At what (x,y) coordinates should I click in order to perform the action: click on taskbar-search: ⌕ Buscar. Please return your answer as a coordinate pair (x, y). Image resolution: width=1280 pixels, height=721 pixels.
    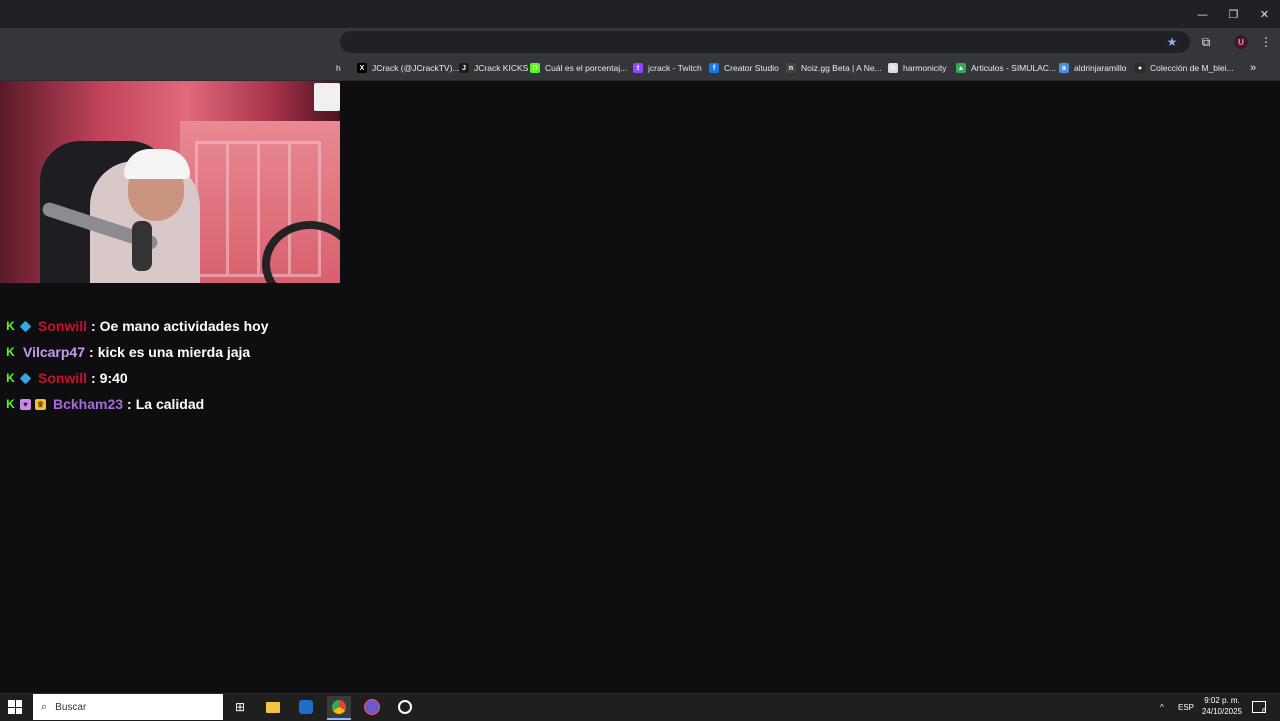
    Looking at the image, I should click on (128, 707).